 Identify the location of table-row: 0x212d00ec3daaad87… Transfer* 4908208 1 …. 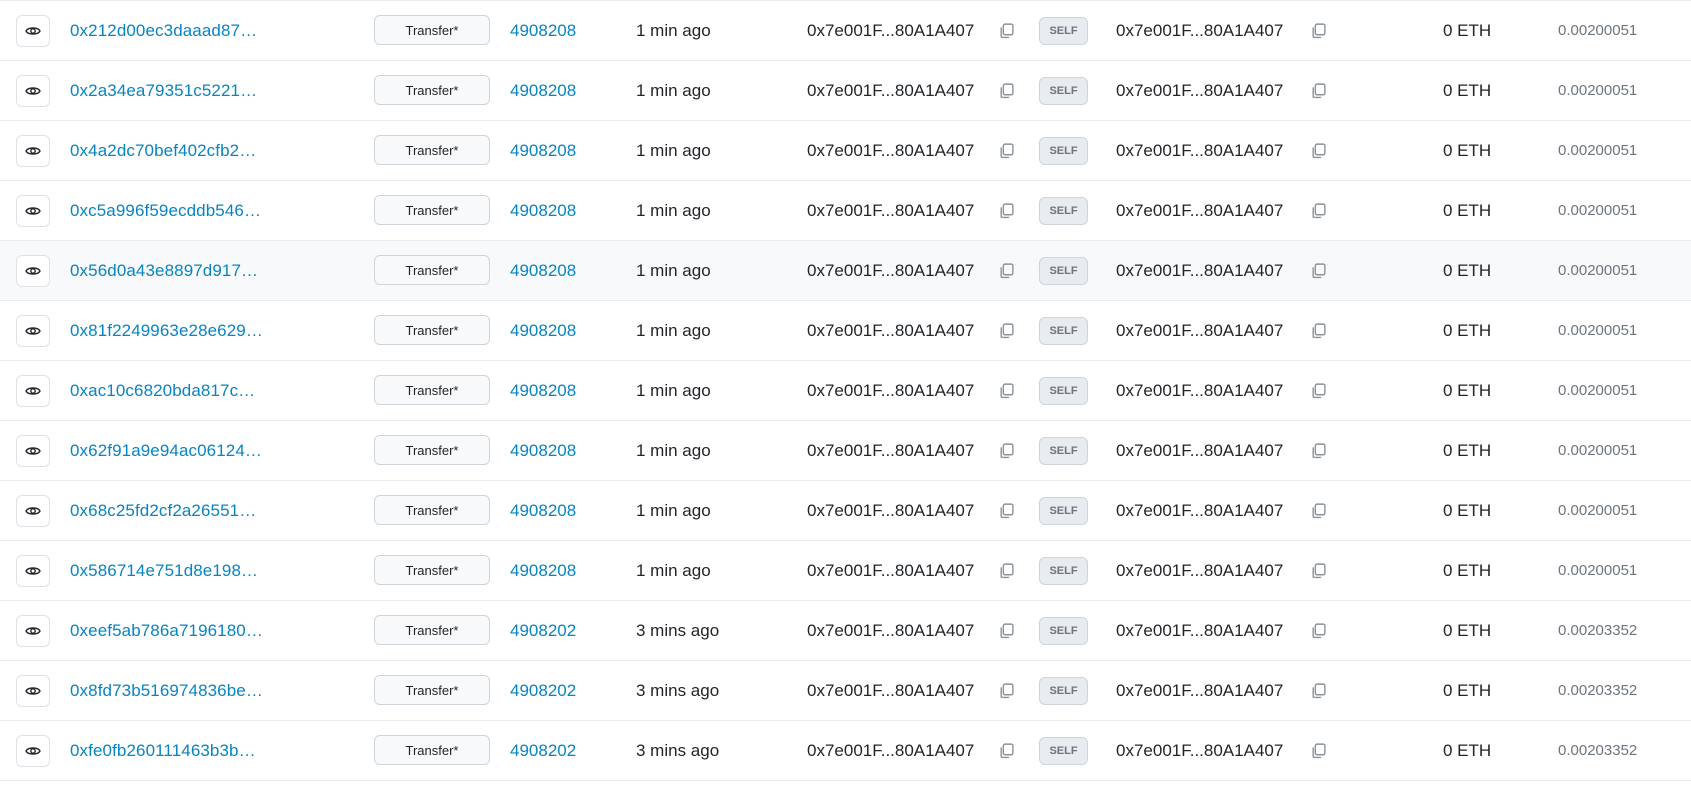
(845, 31).